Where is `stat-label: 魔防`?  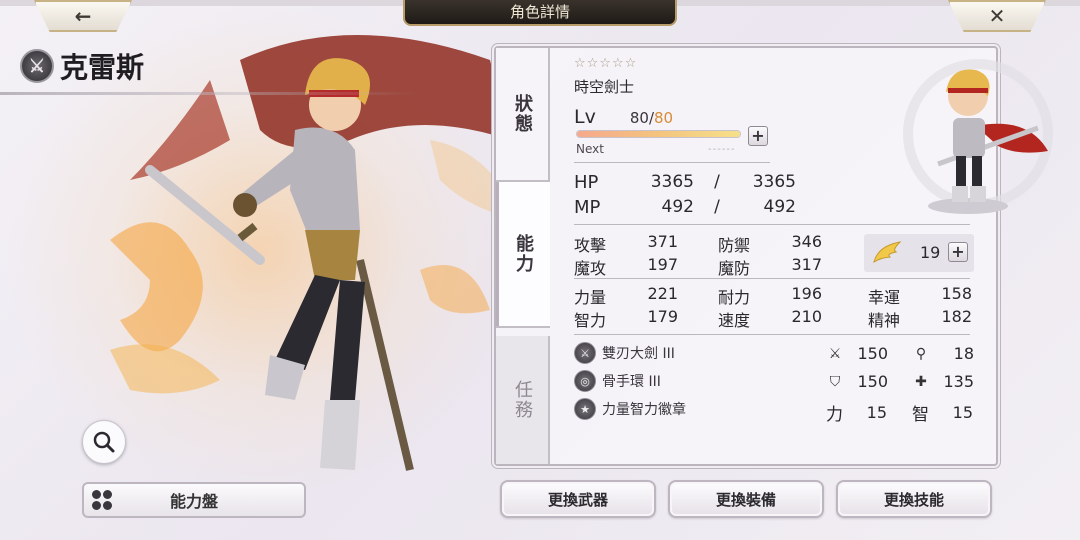
stat-label: 魔防 is located at coordinates (734, 268).